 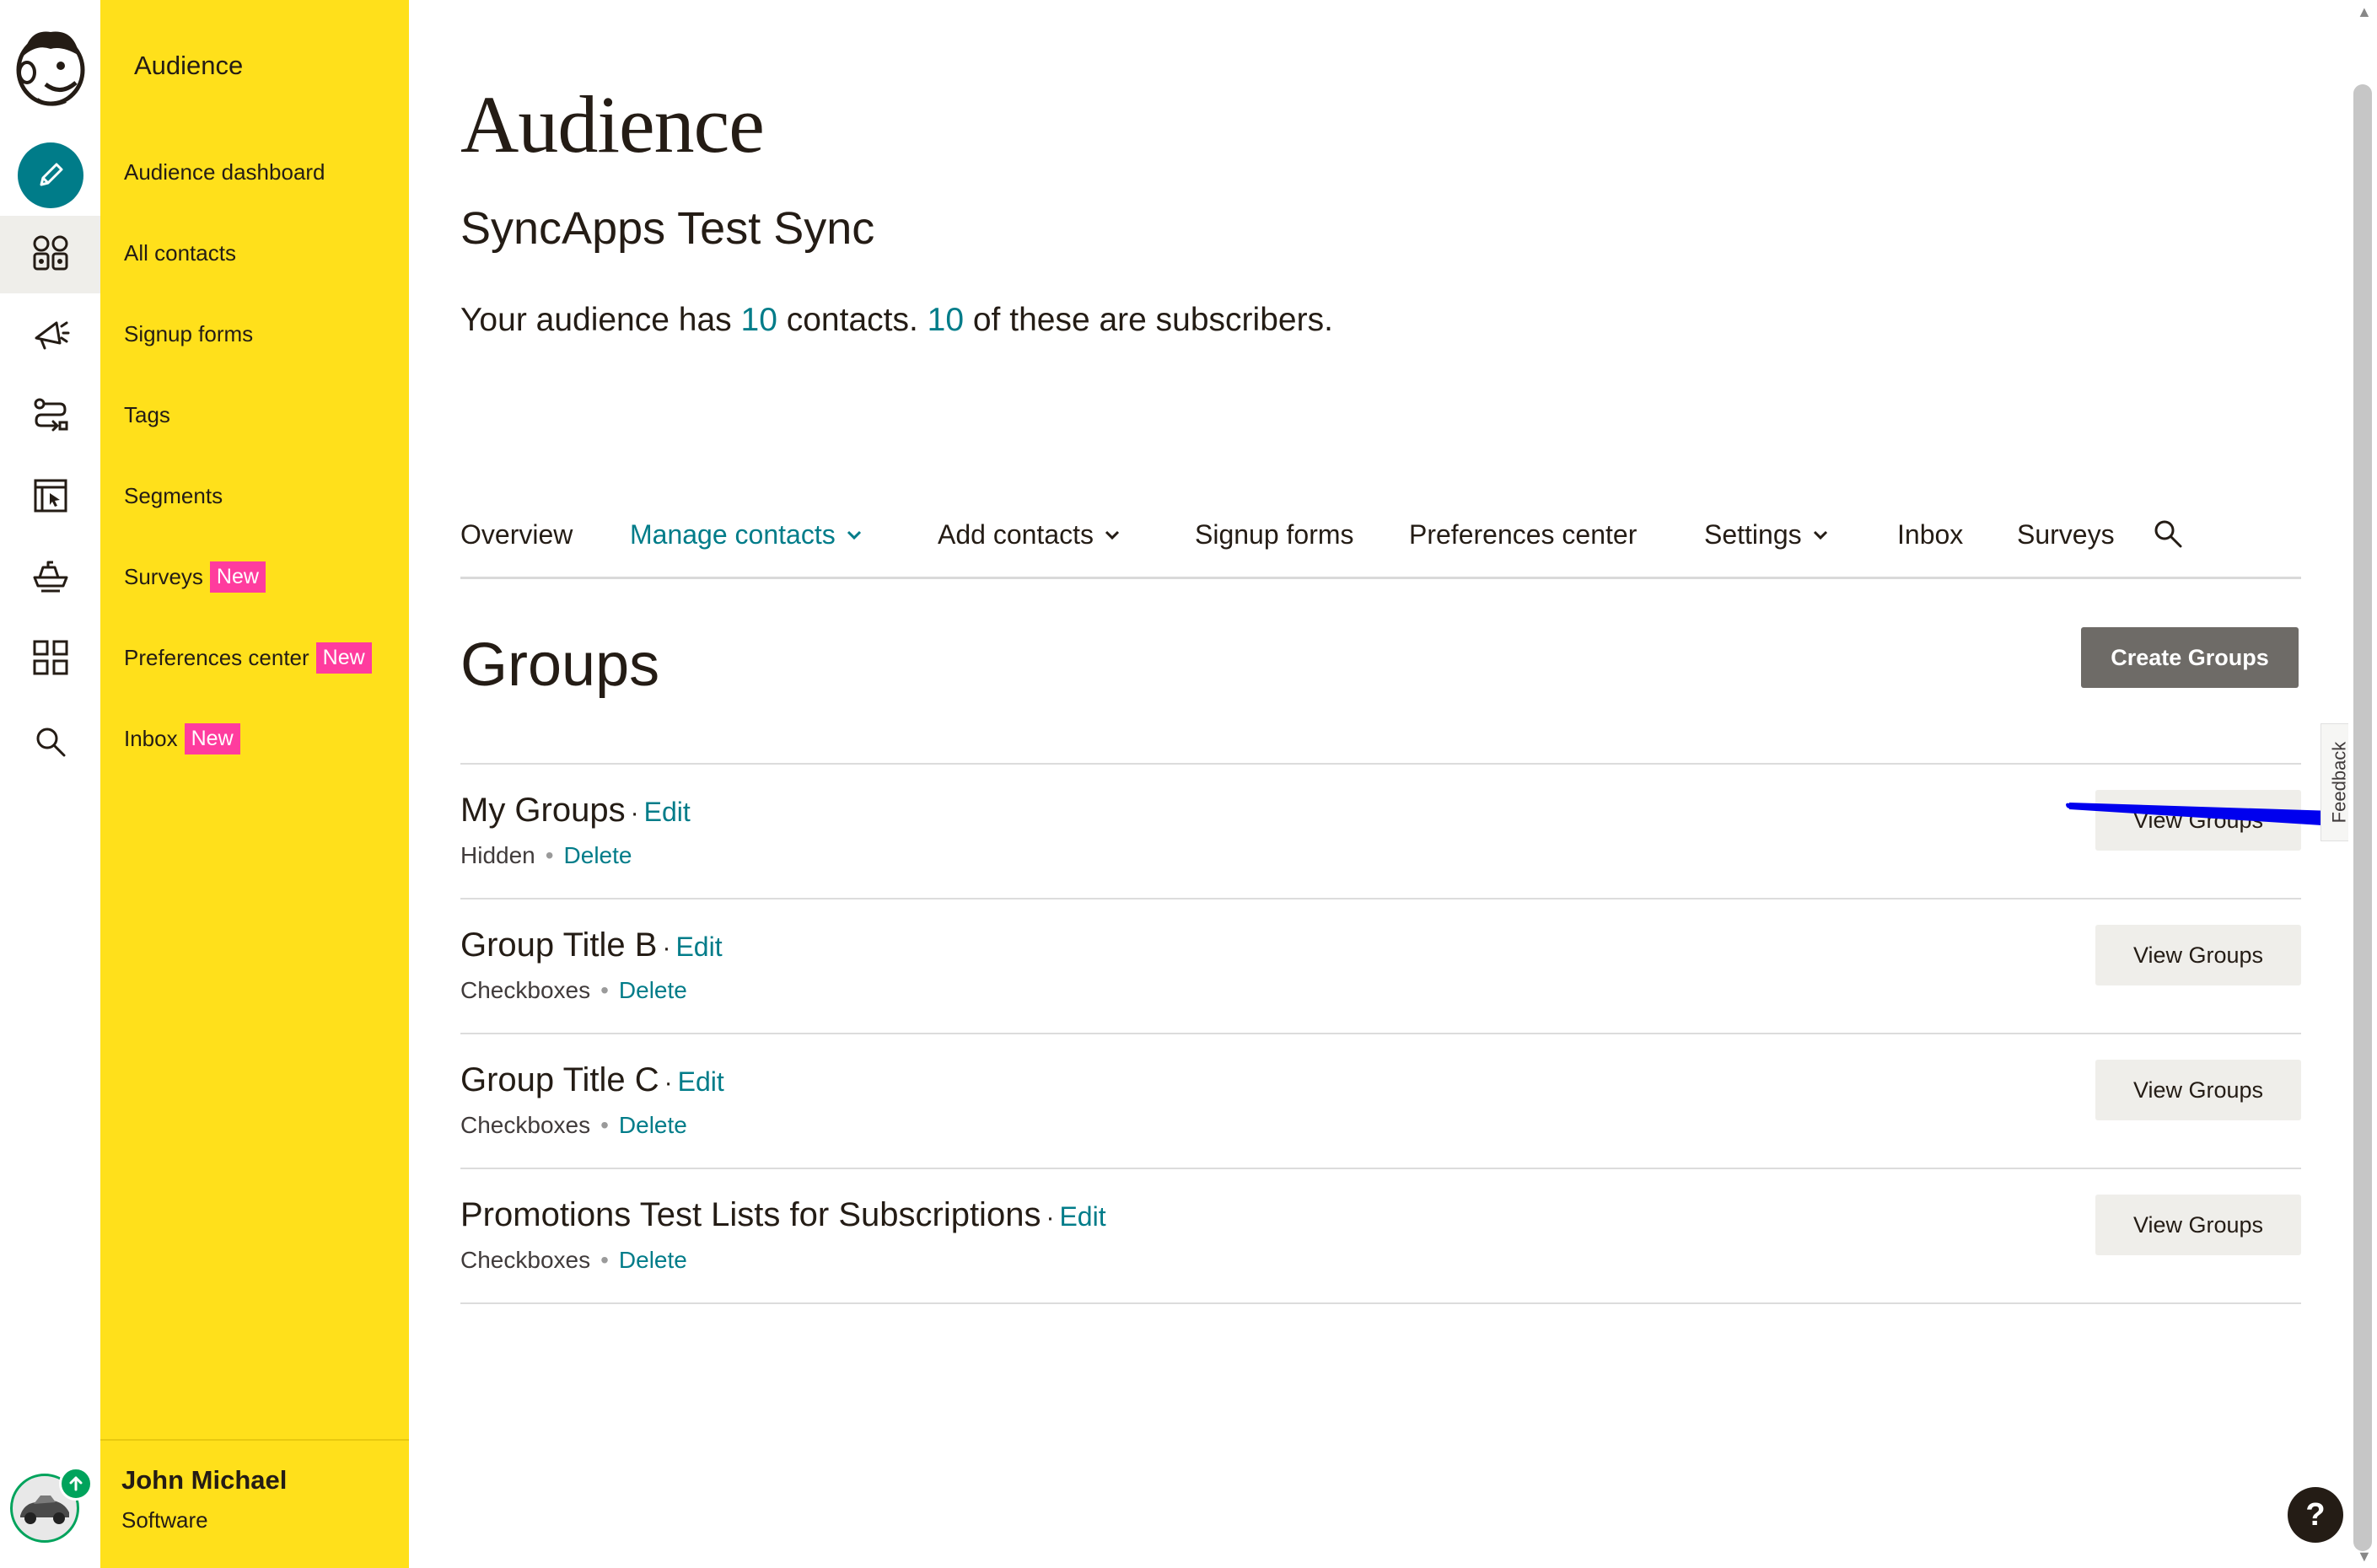 What do you see at coordinates (543, 811) in the screenshot?
I see `group-title: My Groups` at bounding box center [543, 811].